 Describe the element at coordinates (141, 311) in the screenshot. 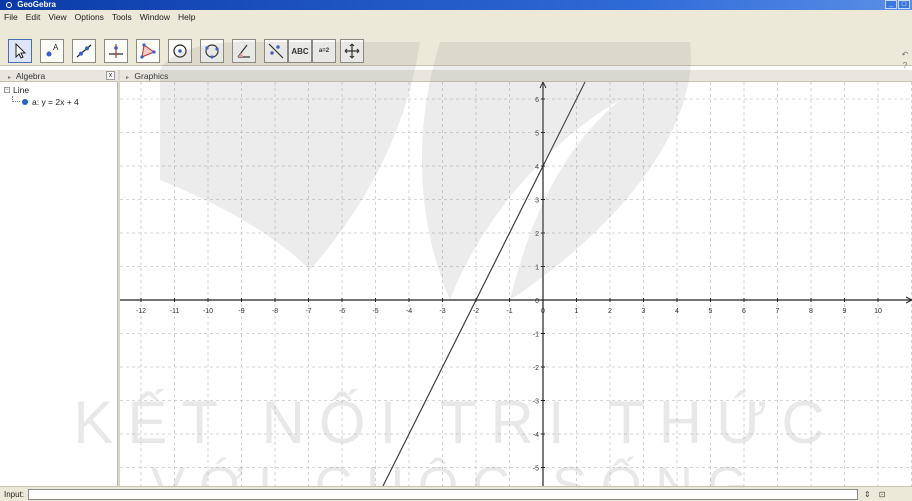

I see `x-tick-label: -12` at that location.